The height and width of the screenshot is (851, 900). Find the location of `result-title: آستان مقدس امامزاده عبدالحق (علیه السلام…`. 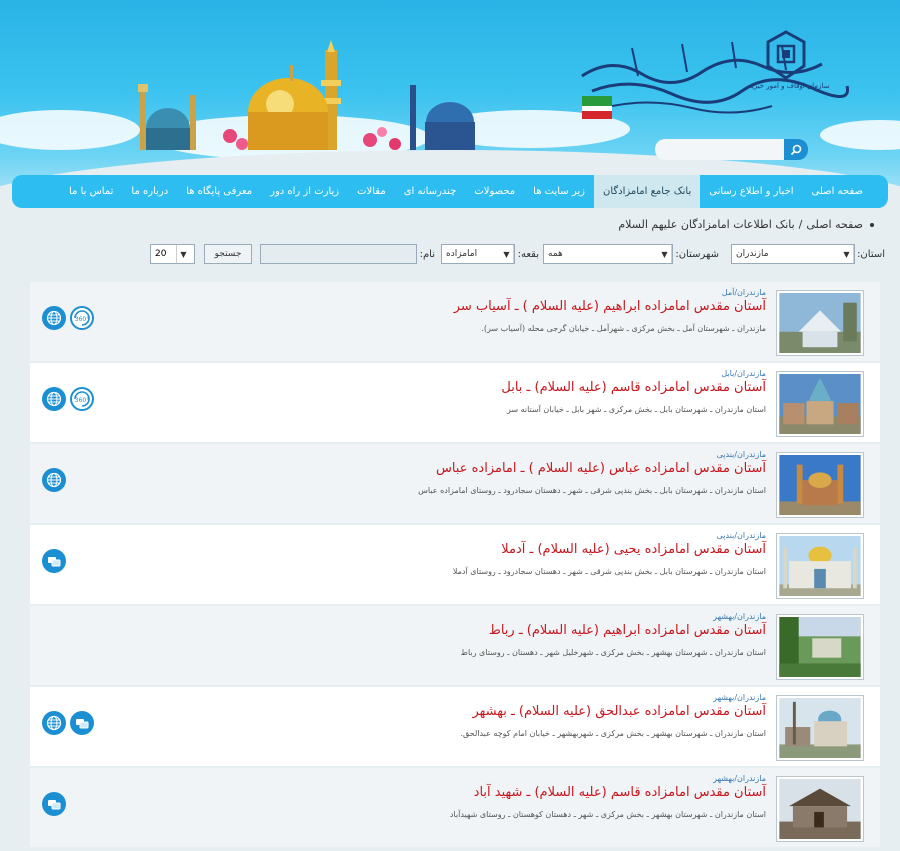

result-title: آستان مقدس امامزاده عبدالحق (علیه السلام… is located at coordinates (619, 711).